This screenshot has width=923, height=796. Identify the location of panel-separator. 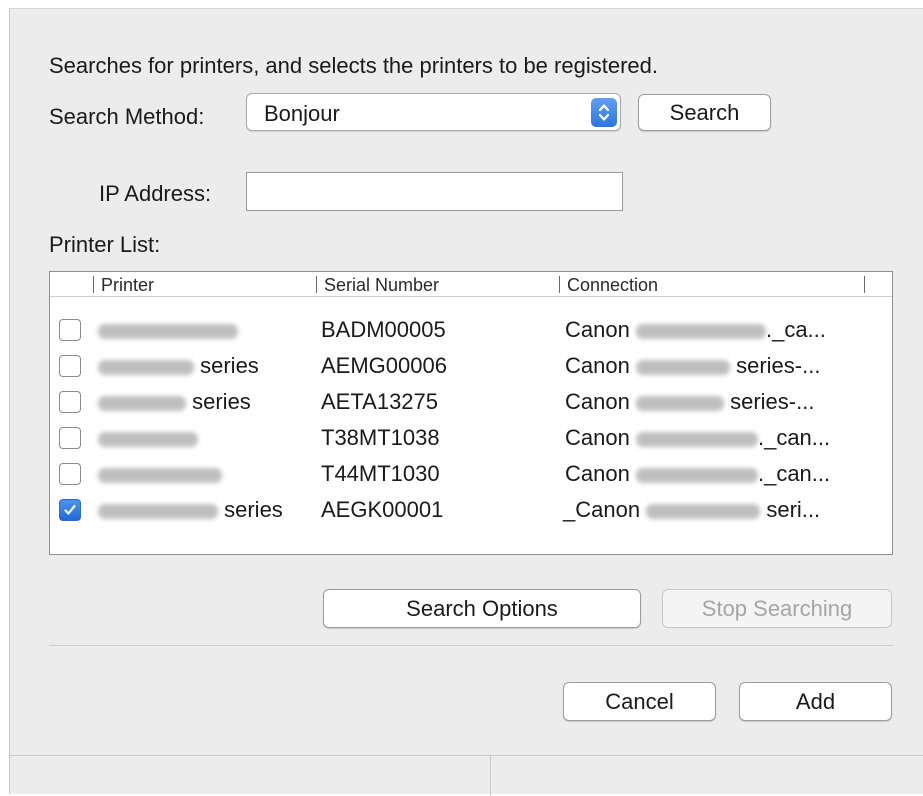
(490, 776).